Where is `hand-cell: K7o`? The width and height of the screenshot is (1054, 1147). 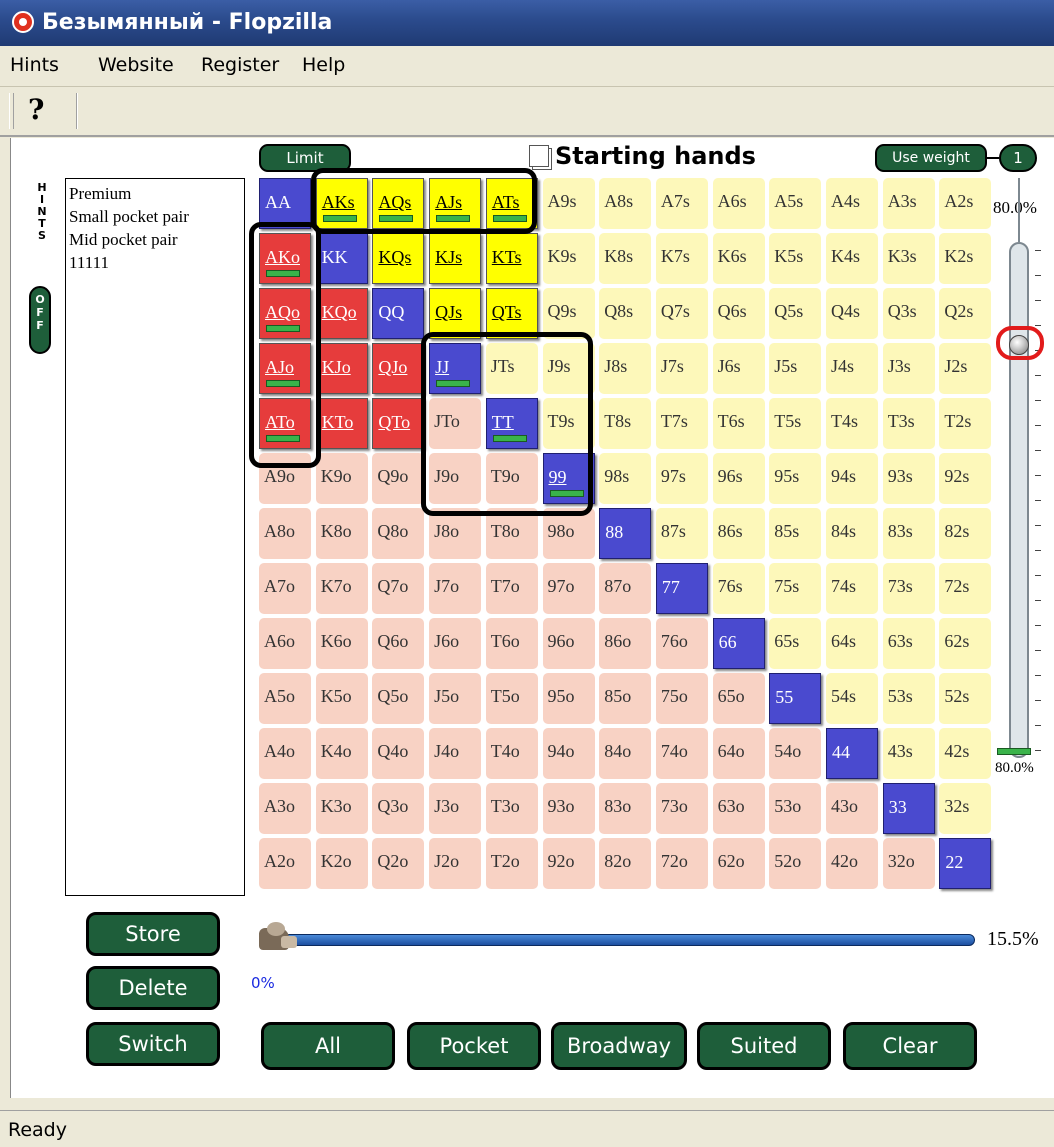
hand-cell: K7o is located at coordinates (341, 588).